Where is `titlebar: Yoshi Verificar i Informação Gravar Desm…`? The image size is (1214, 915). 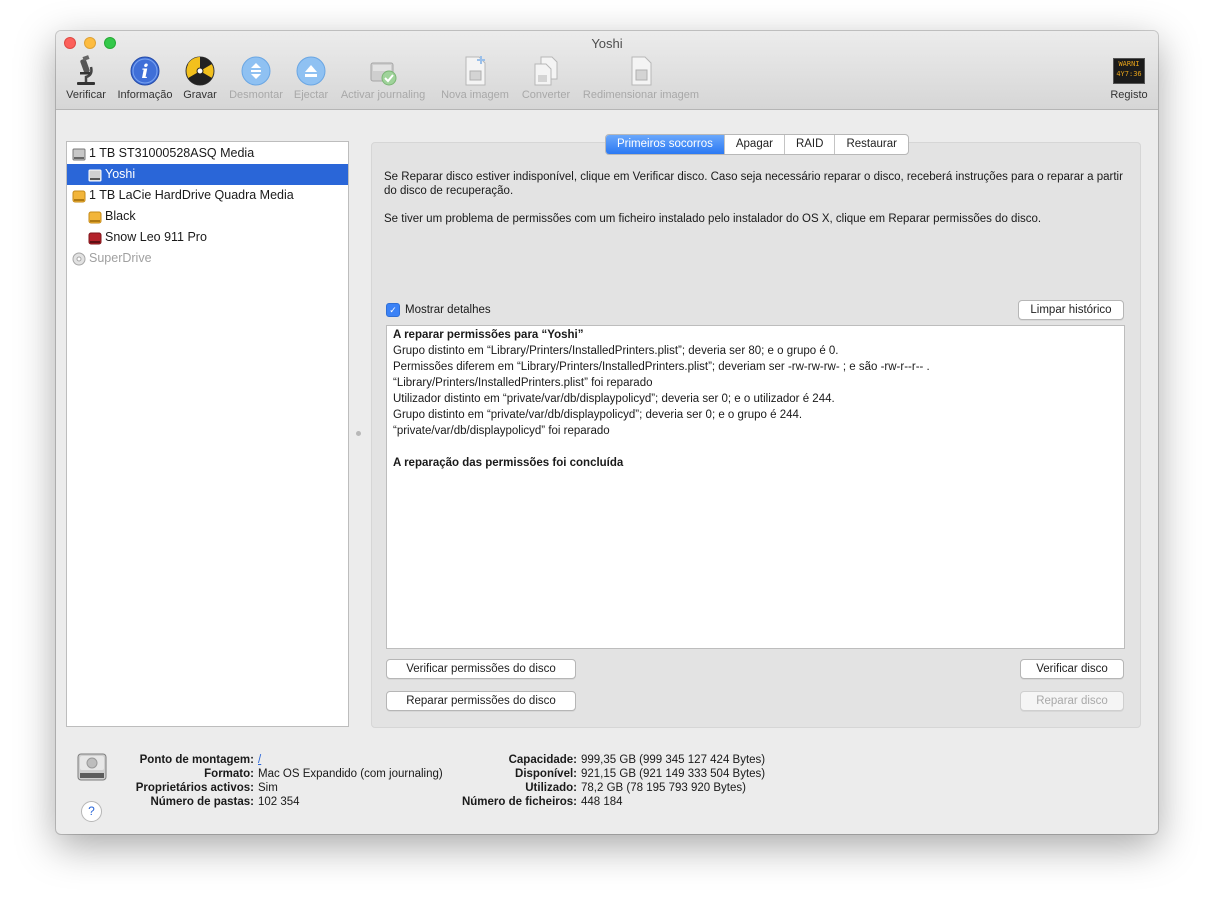 titlebar: Yoshi Verificar i Informação Gravar Desm… is located at coordinates (607, 70).